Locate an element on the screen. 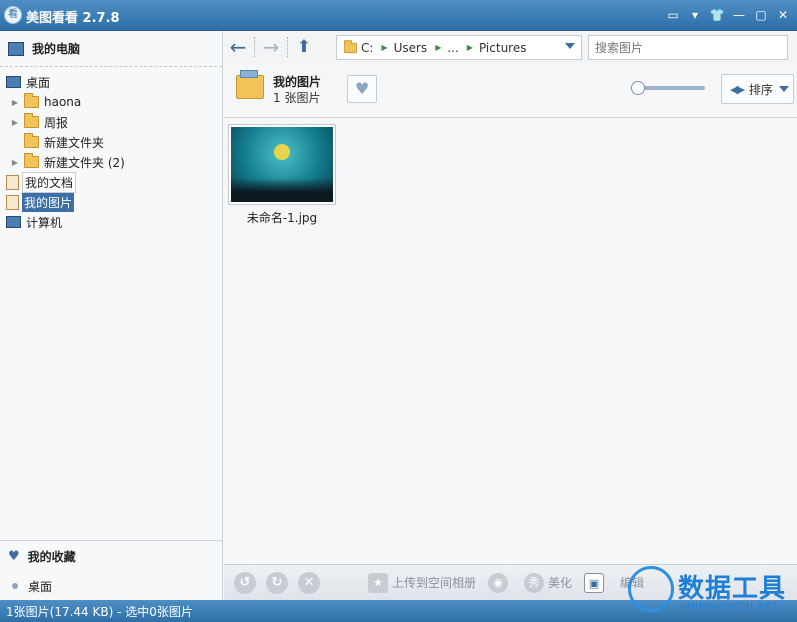 The image size is (797, 622). tree-item-label: 新建文件夹 (2) is located at coordinates (84, 162).